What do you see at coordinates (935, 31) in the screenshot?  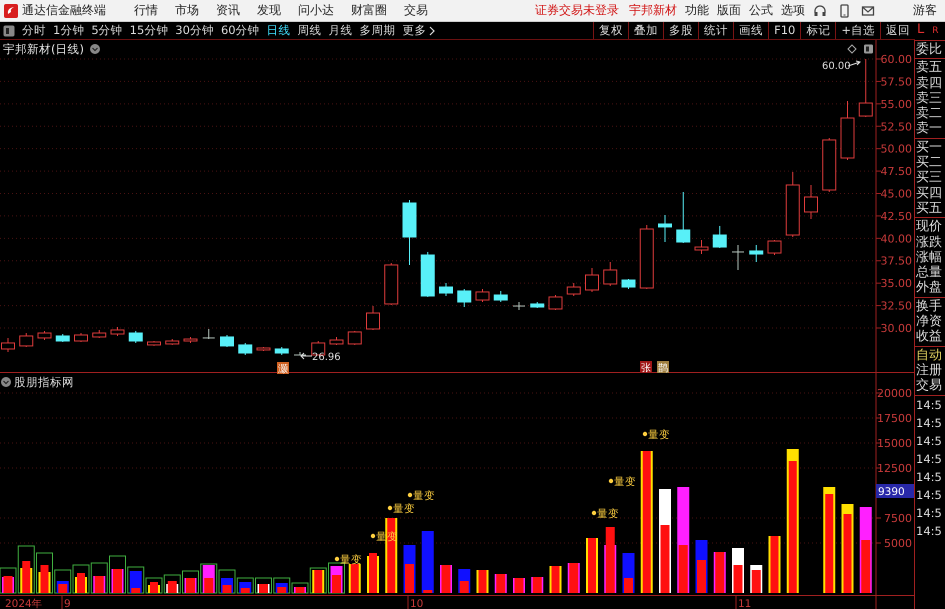 I see `panel-tab: R` at bounding box center [935, 31].